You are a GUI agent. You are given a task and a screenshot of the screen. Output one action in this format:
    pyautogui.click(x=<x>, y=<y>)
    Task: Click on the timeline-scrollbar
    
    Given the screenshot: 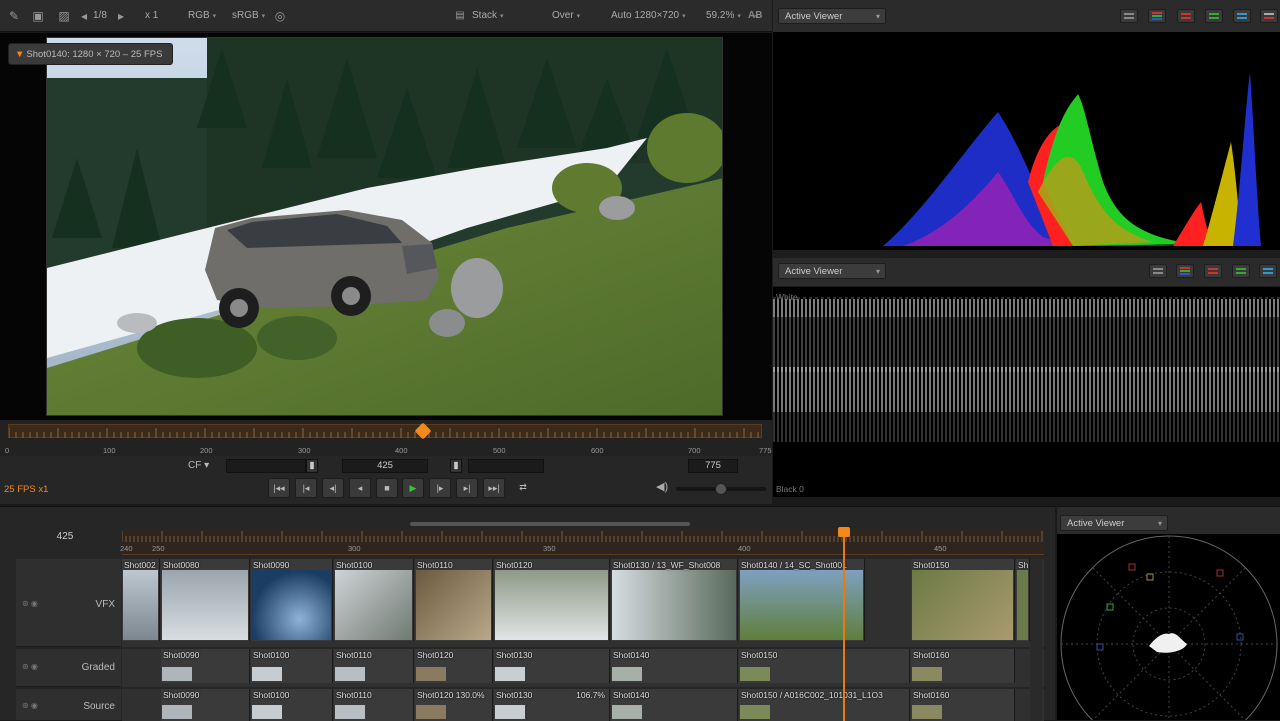 What is the action you would take?
    pyautogui.click(x=550, y=524)
    